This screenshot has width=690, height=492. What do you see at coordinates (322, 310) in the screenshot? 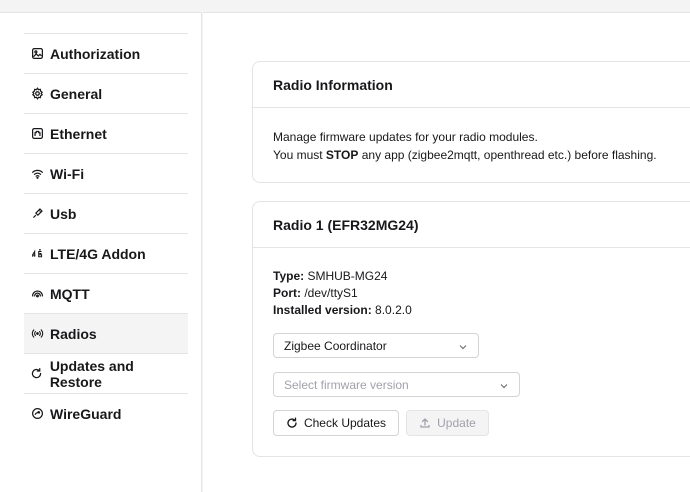
I see `version-label: Installed version:` at bounding box center [322, 310].